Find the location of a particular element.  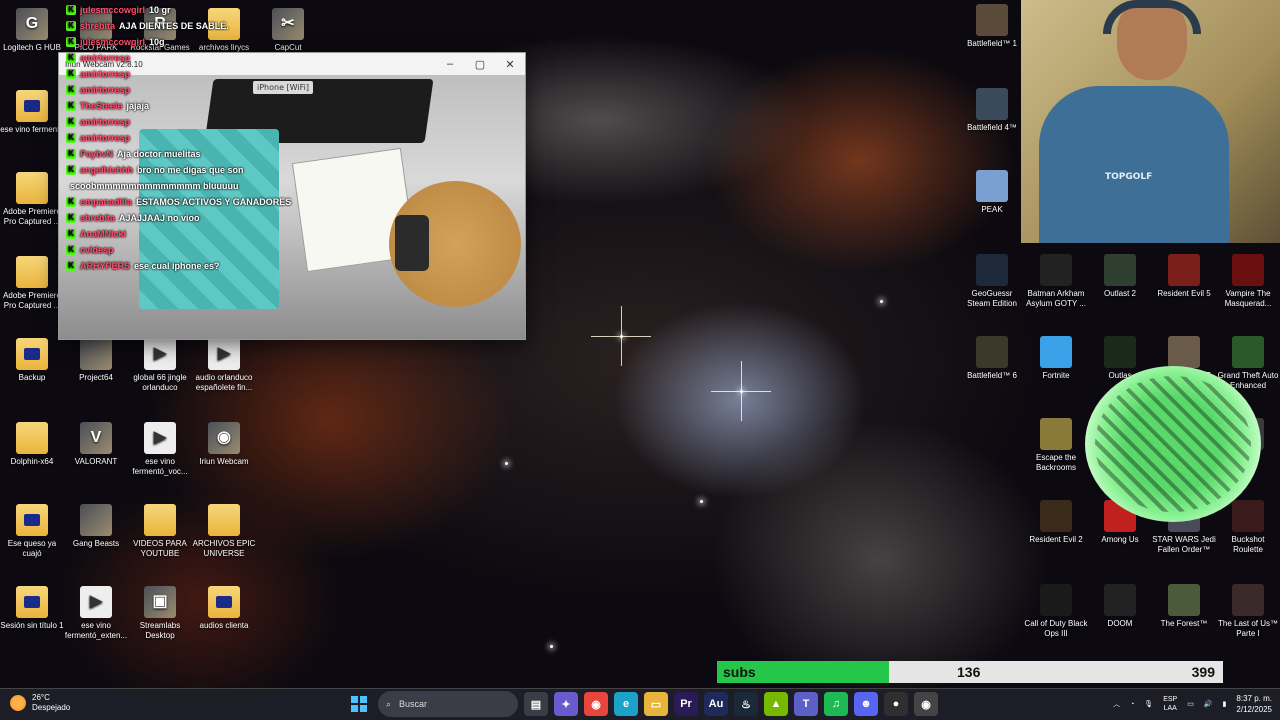

desktop-icon-escape: Escape the Backrooms is located at coordinates (1056, 445).